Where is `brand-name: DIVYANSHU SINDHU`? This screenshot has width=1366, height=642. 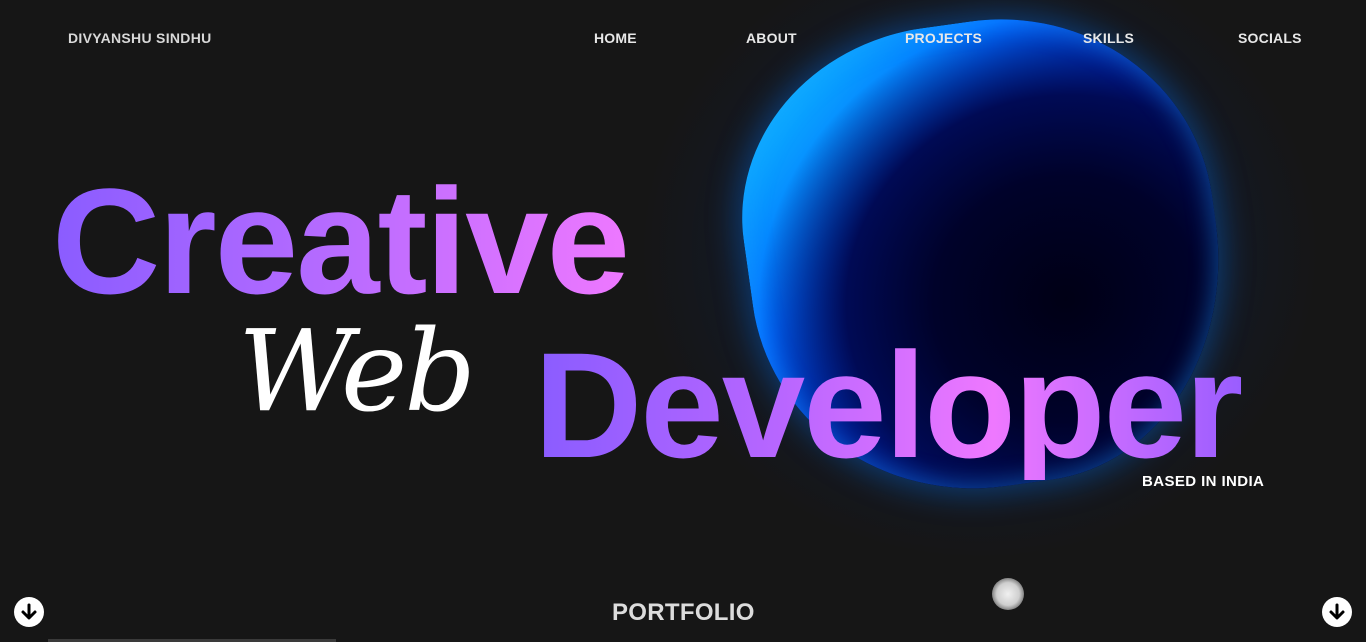 brand-name: DIVYANSHU SINDHU is located at coordinates (140, 38).